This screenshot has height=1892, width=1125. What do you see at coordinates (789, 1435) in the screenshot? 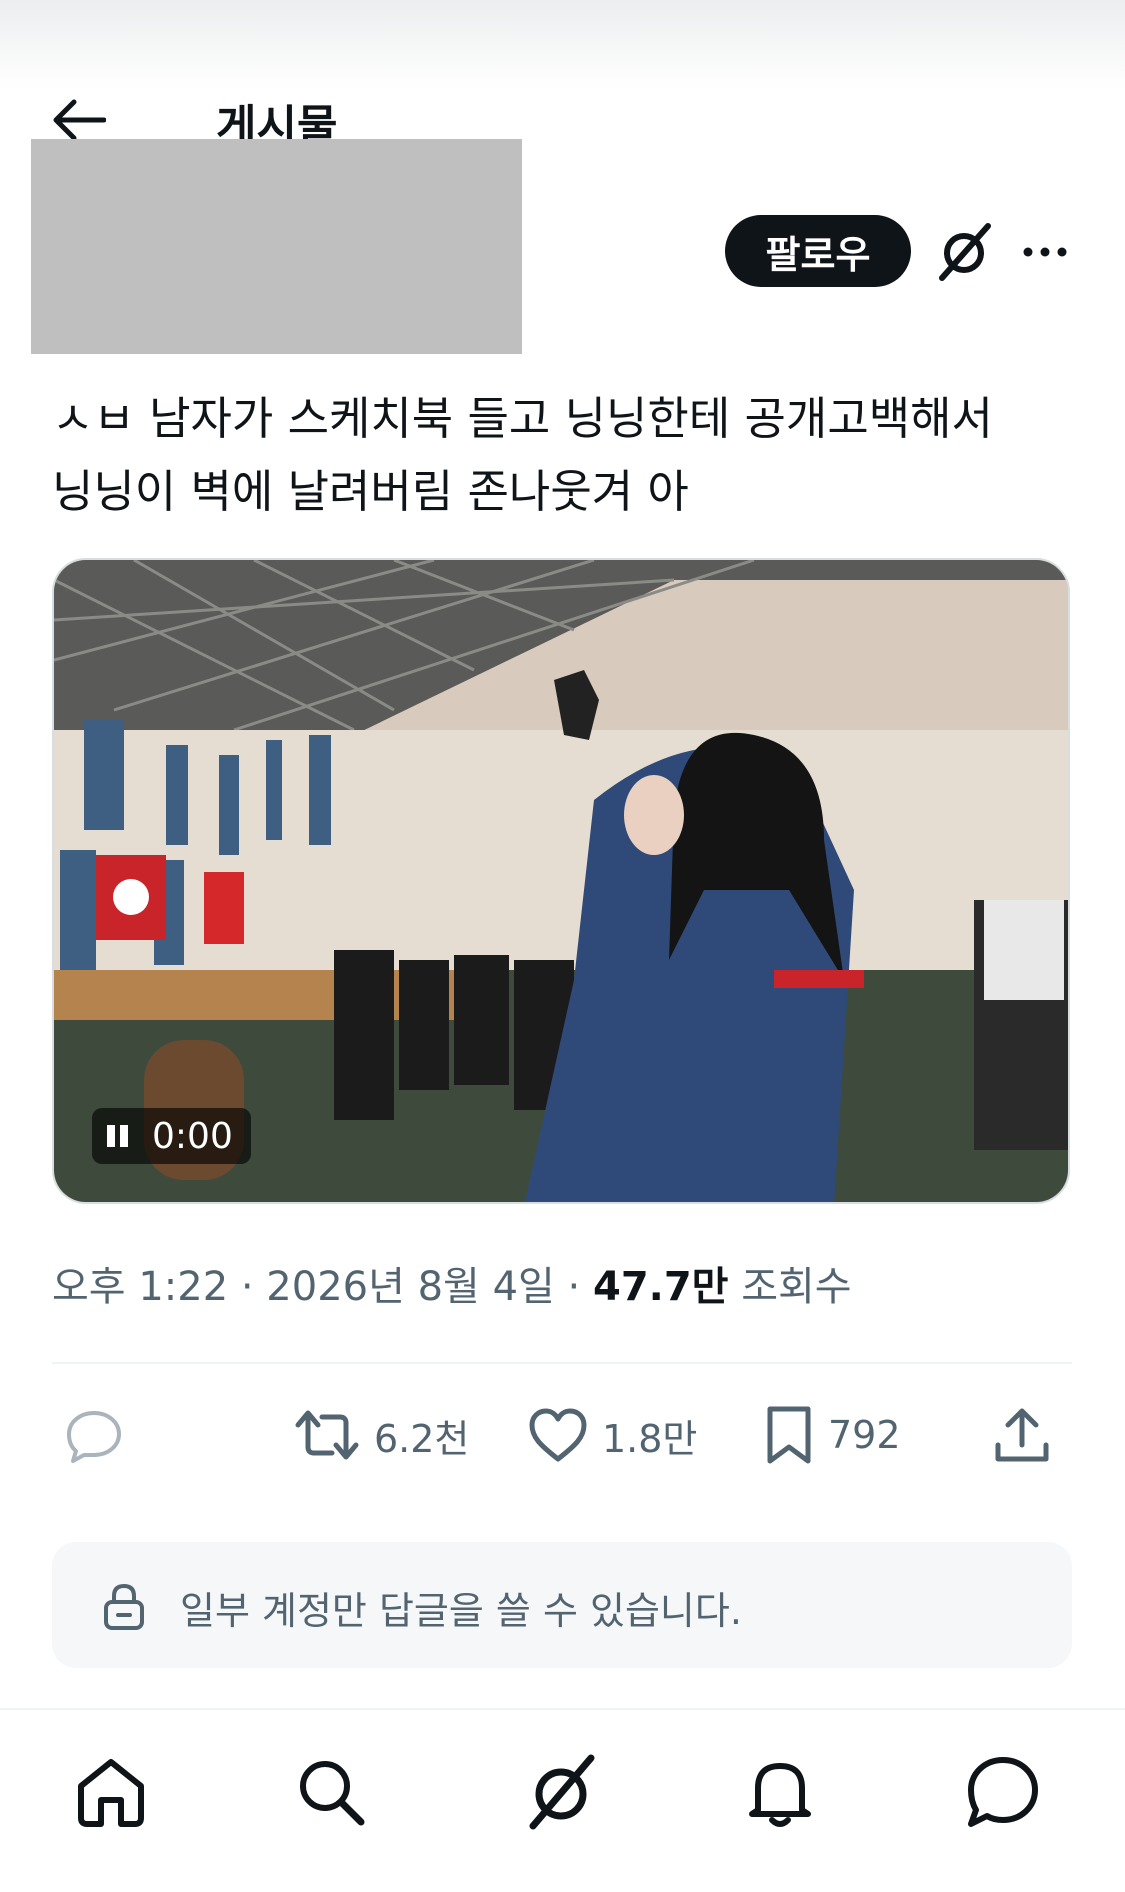
I see `bookmark-icon` at bounding box center [789, 1435].